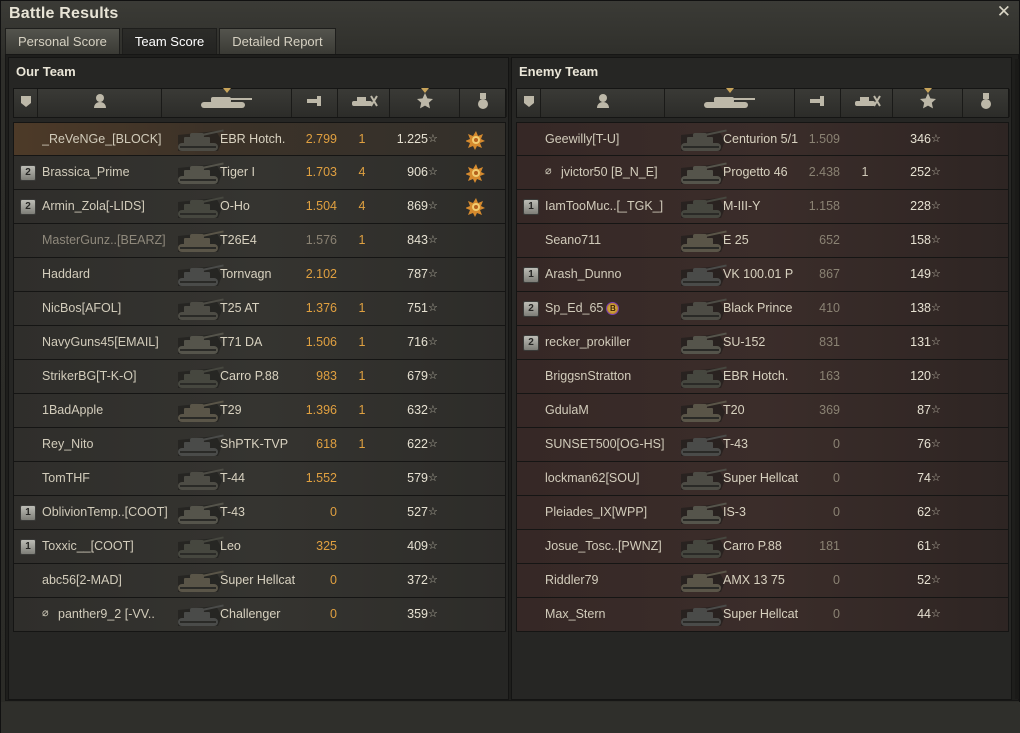 The width and height of the screenshot is (1020, 733). I want to click on enemy-team-column-medal-header, so click(986, 103).